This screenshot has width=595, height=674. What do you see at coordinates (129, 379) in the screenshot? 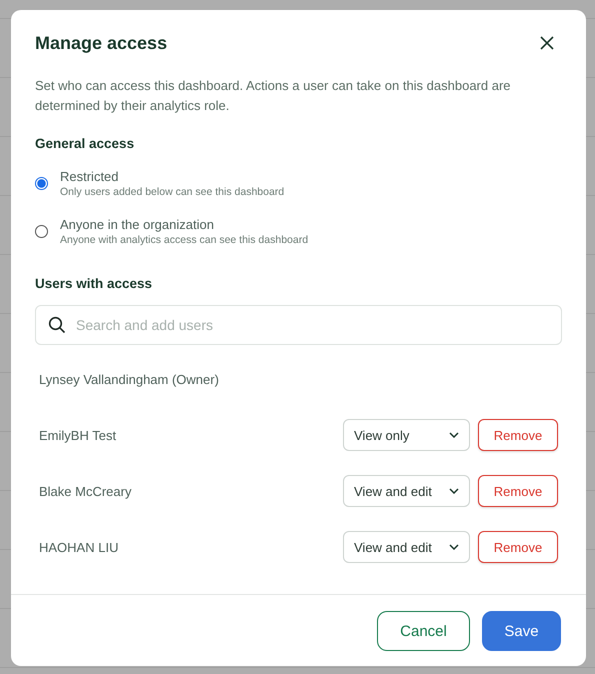
I see `user-name: Lynsey Vallandingham (Owner)` at bounding box center [129, 379].